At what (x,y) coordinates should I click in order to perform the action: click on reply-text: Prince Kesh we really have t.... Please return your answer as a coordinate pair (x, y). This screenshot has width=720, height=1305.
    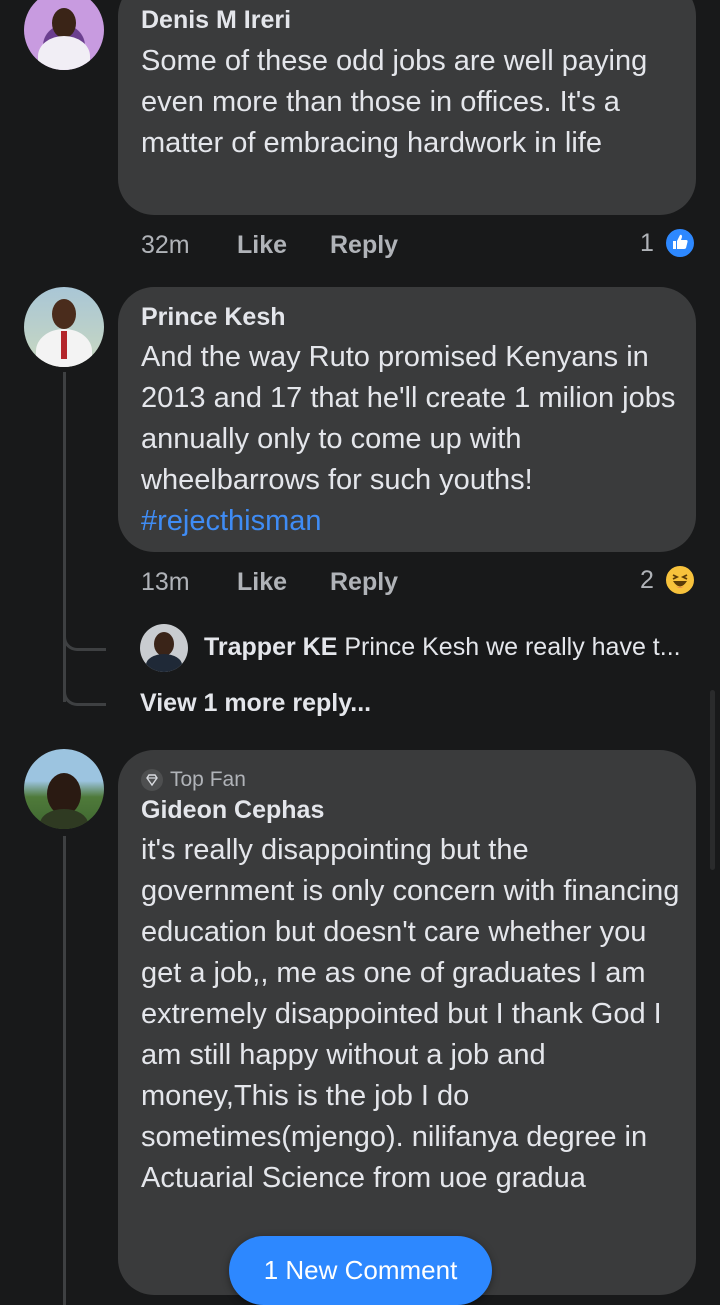
    Looking at the image, I should click on (512, 647).